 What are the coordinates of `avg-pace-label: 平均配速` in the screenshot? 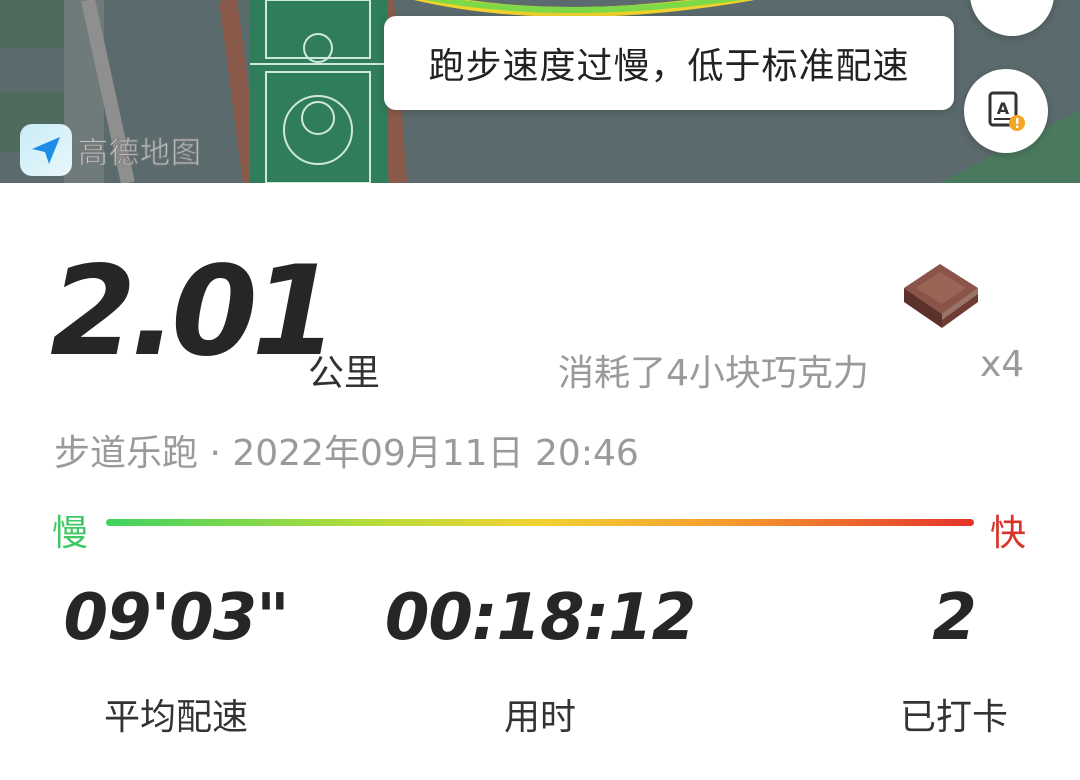 It's located at (176, 717).